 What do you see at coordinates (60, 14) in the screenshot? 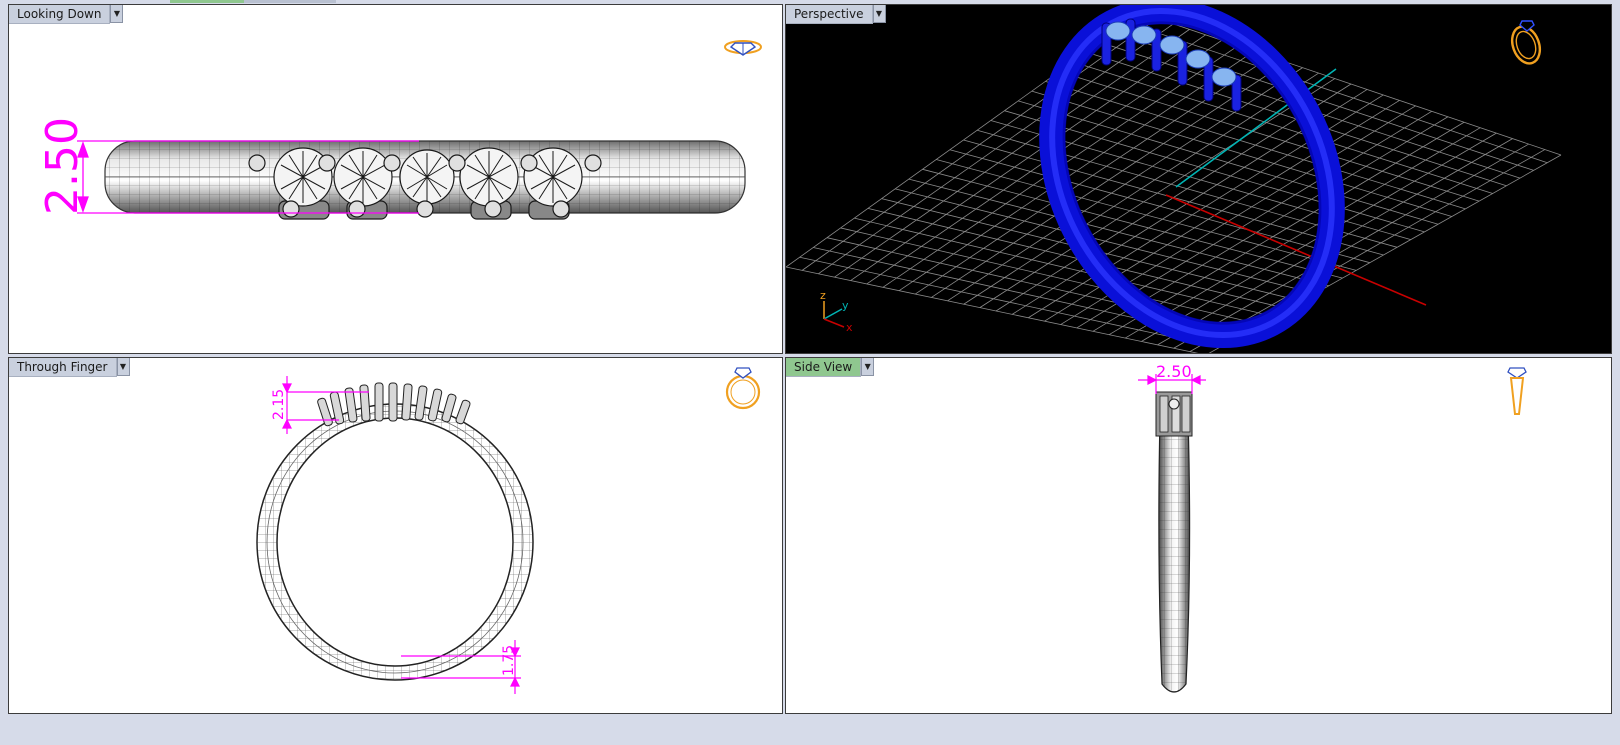
I see `viewport-title: Looking Down` at bounding box center [60, 14].